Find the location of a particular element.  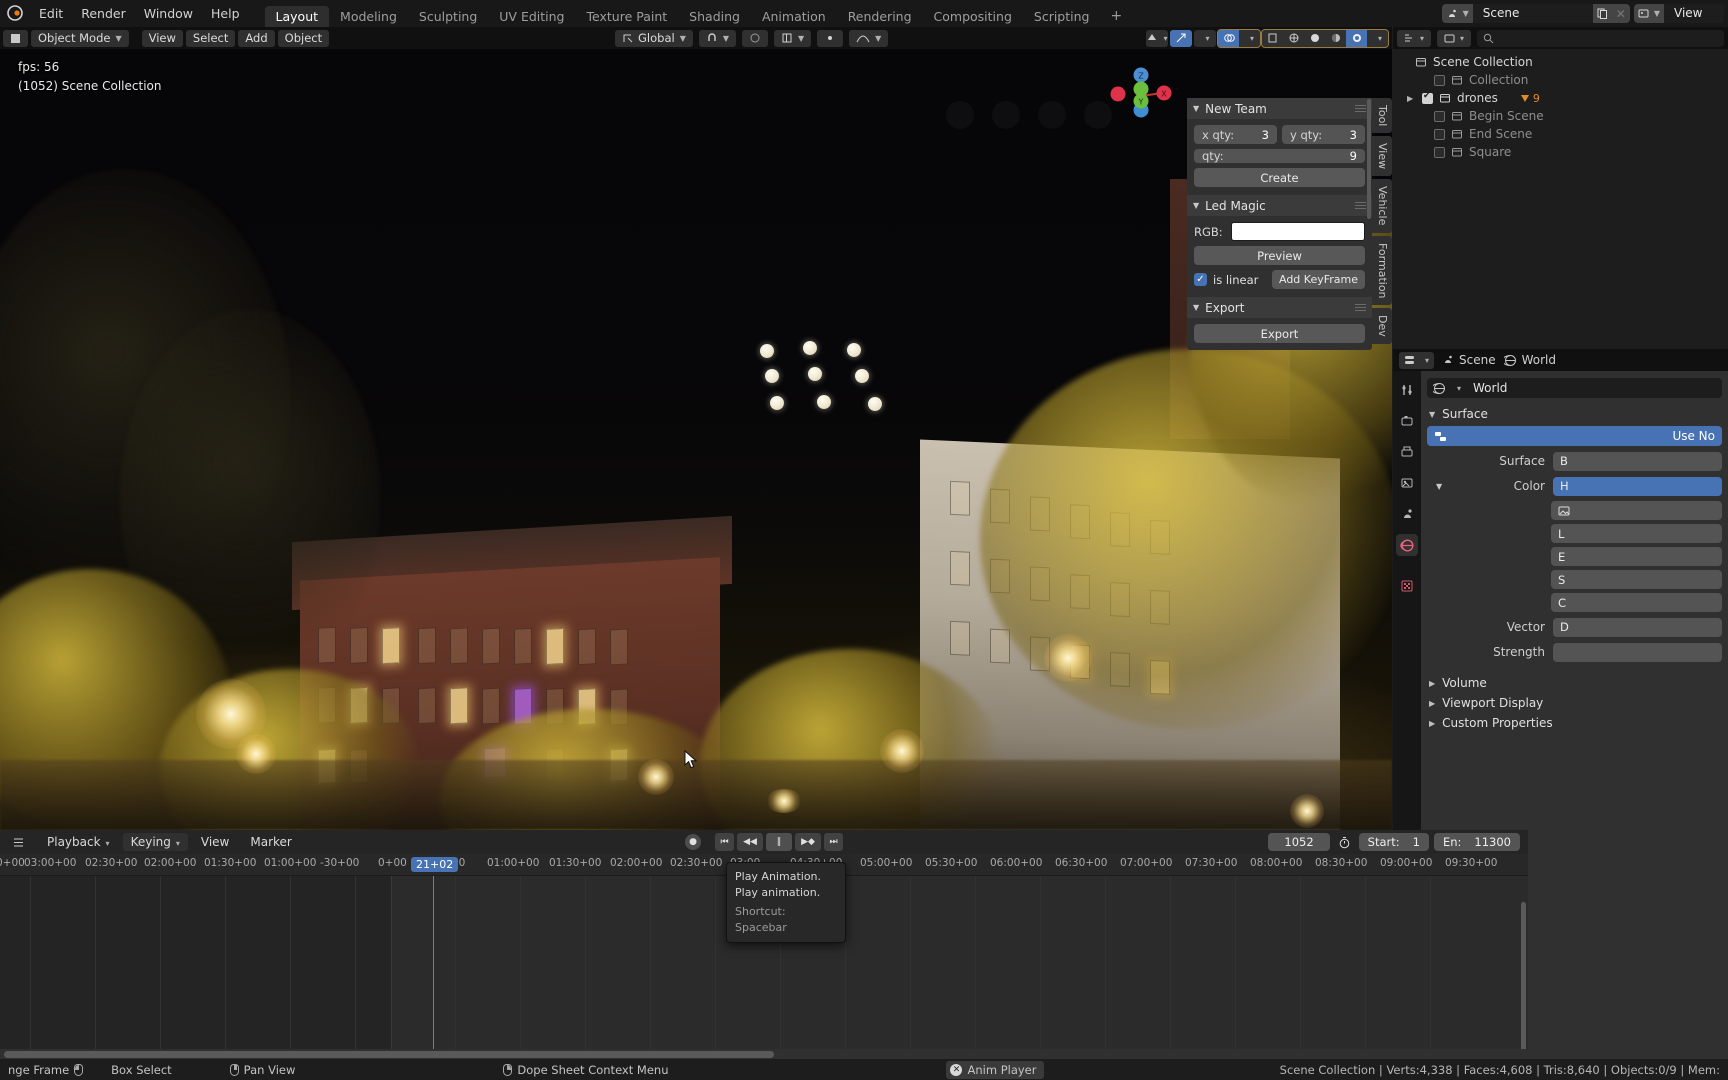

surface-section-header: ▼ Surface is located at coordinates (1574, 414).